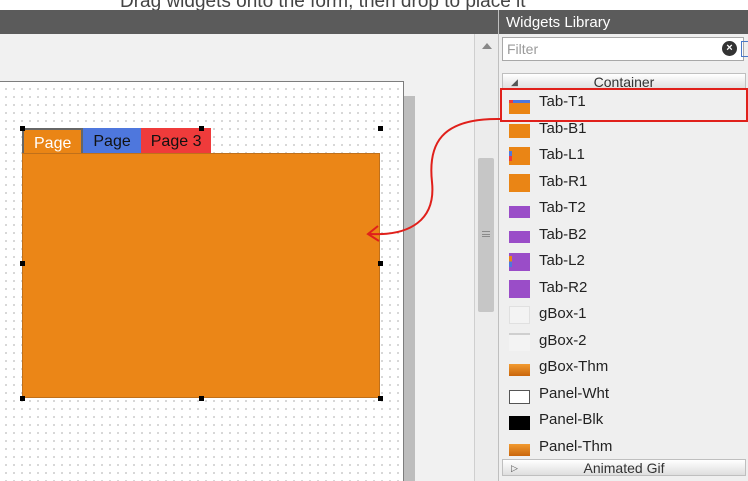 The width and height of the screenshot is (748, 481). Describe the element at coordinates (22, 398) in the screenshot. I see `resize-handle-bottom-left` at that location.